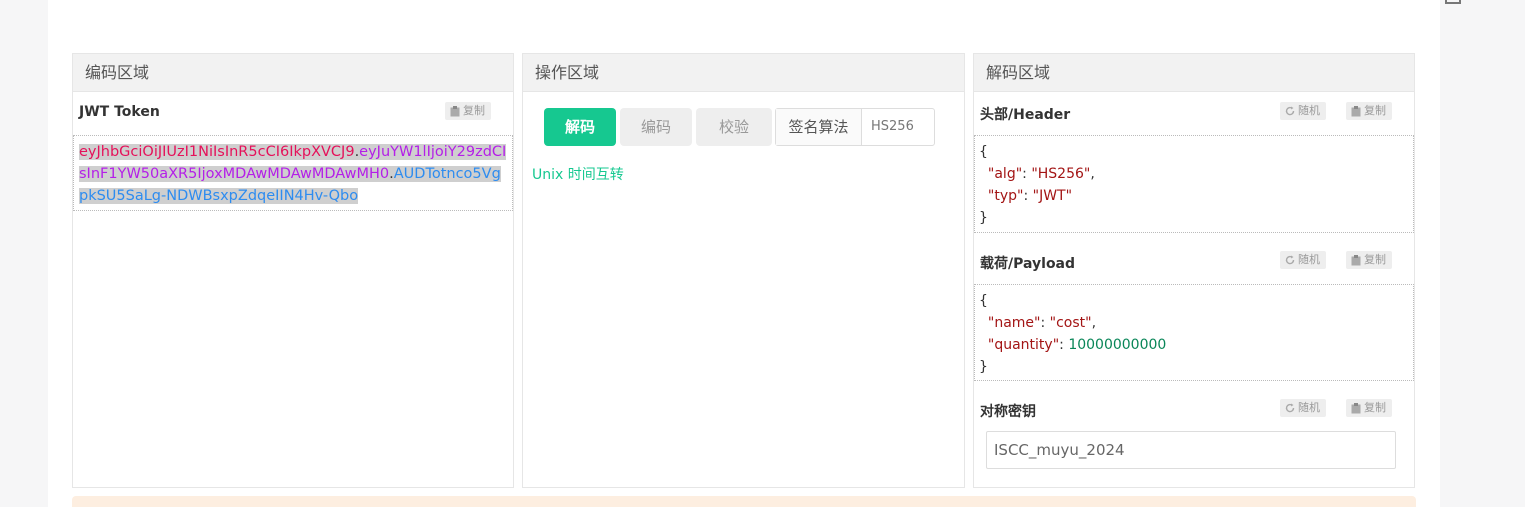 This screenshot has width=1525, height=507. Describe the element at coordinates (1052, 196) in the screenshot. I see `json-value: "JWT"` at that location.